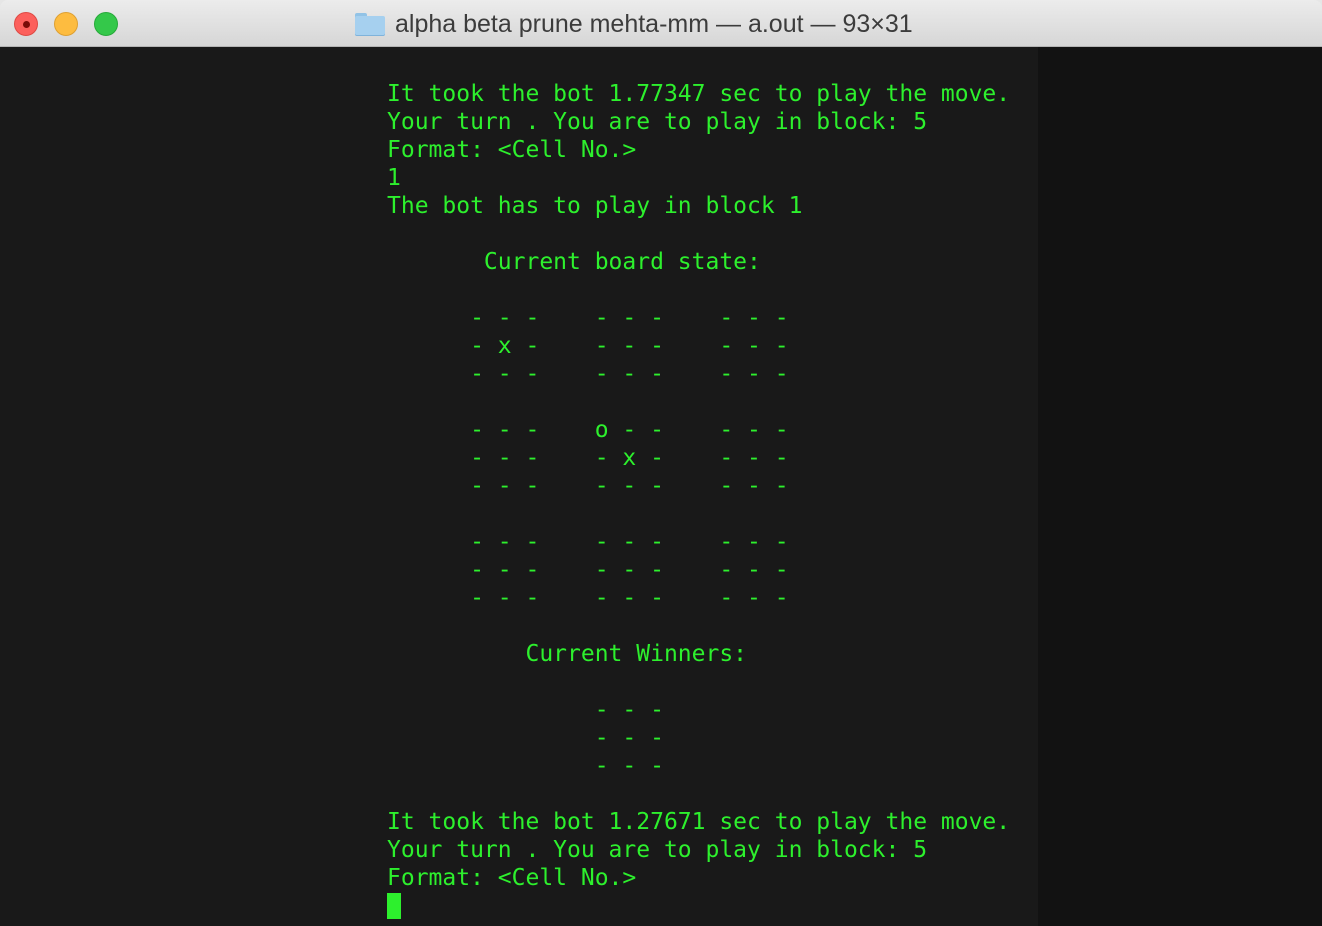  What do you see at coordinates (370, 24) in the screenshot?
I see `folder-icon` at bounding box center [370, 24].